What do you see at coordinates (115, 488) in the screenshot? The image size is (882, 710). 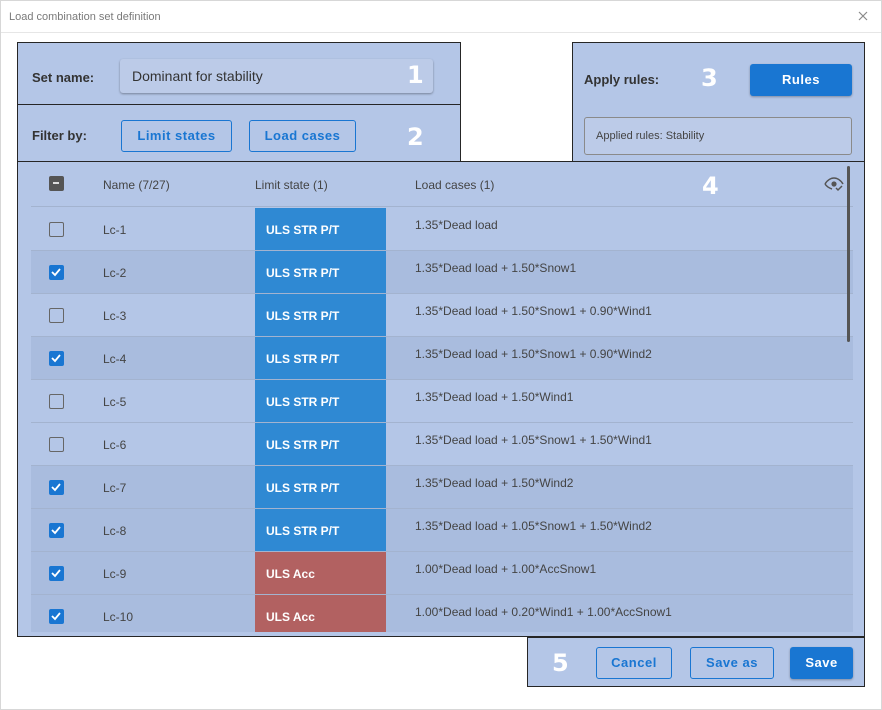 I see `cell-name: Lc-7` at bounding box center [115, 488].